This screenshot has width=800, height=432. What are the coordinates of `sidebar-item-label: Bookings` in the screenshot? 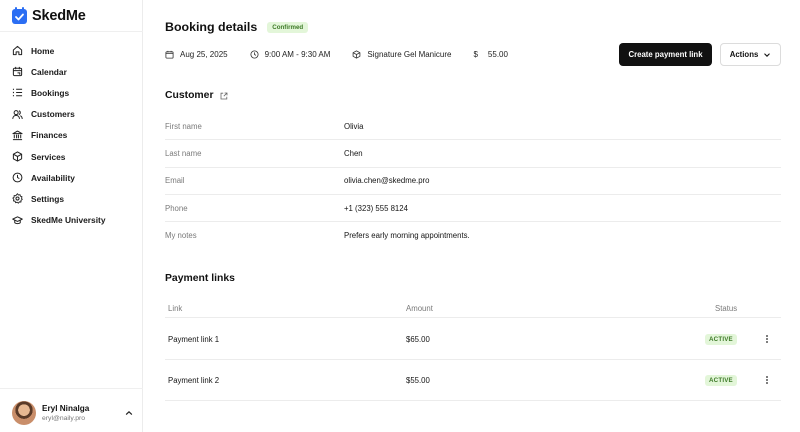 It's located at (50, 92).